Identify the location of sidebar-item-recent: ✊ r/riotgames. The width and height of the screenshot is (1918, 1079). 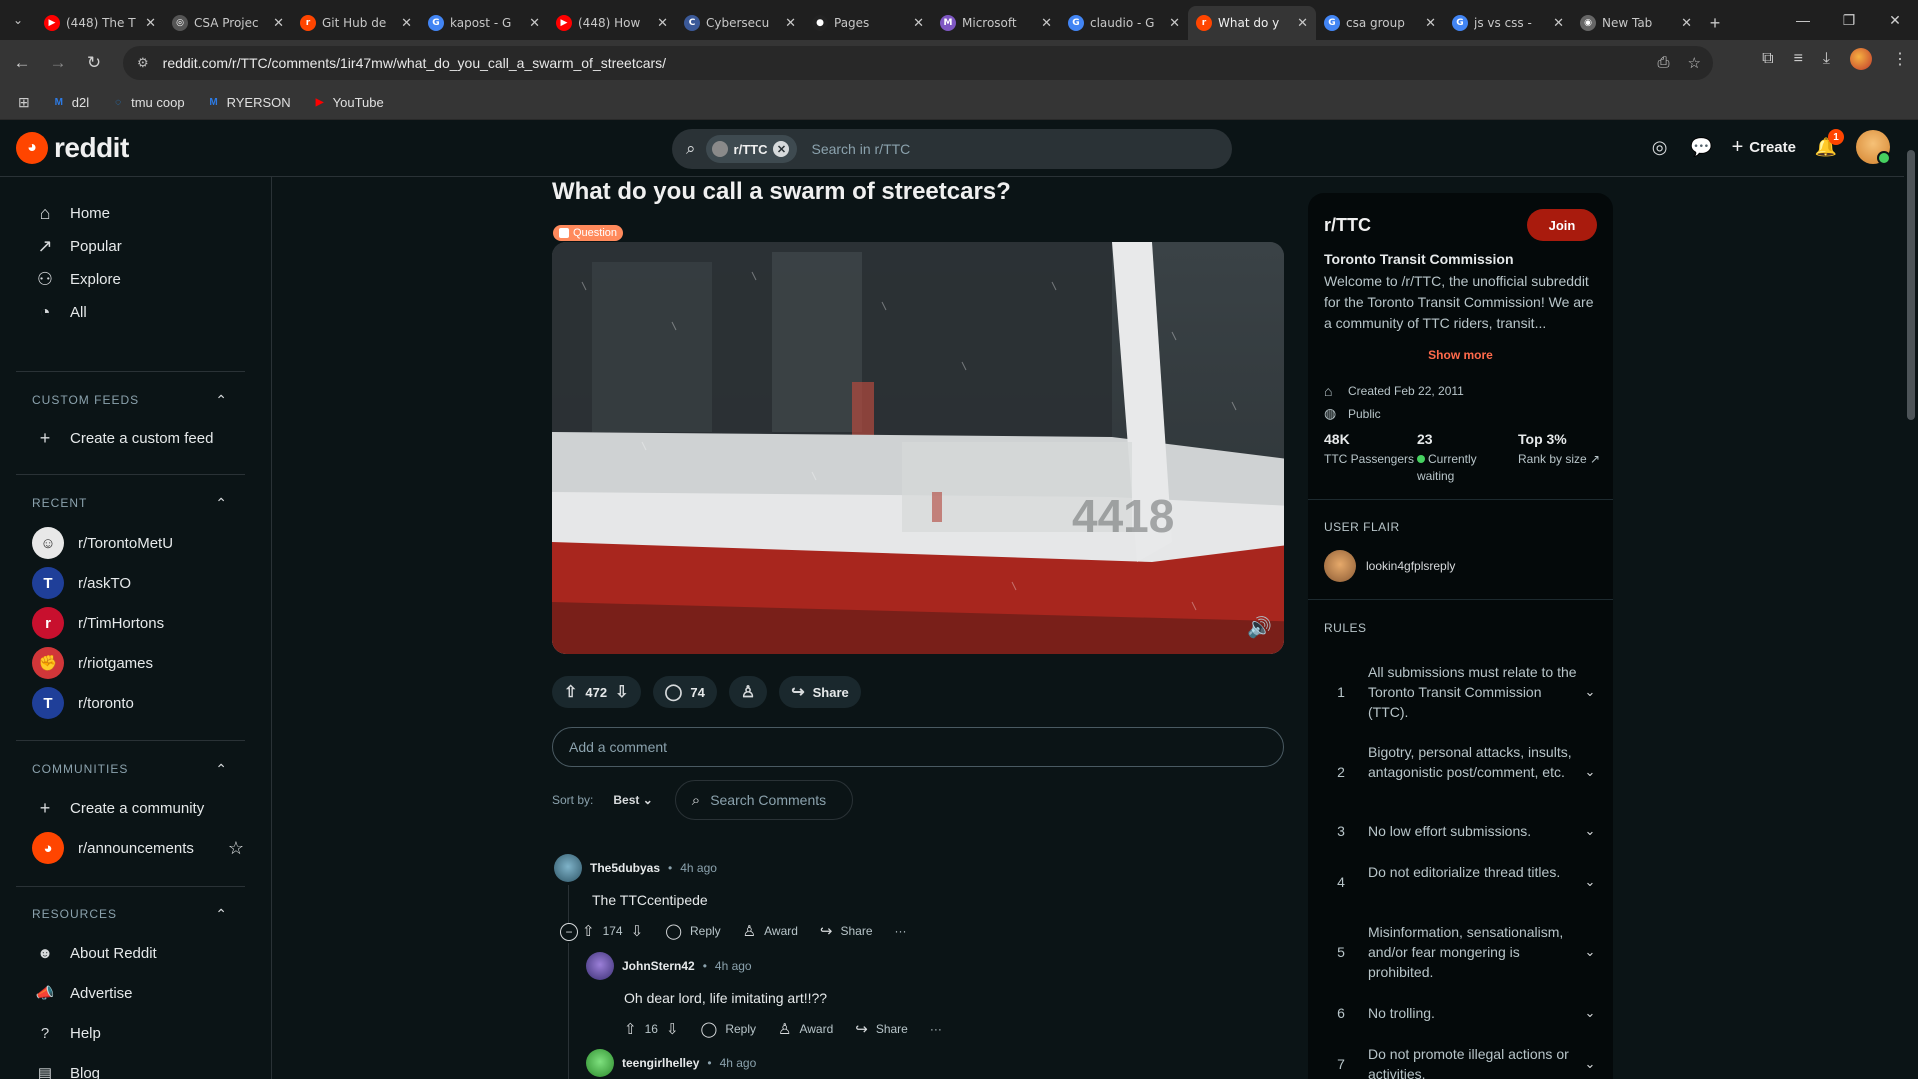
(130, 663).